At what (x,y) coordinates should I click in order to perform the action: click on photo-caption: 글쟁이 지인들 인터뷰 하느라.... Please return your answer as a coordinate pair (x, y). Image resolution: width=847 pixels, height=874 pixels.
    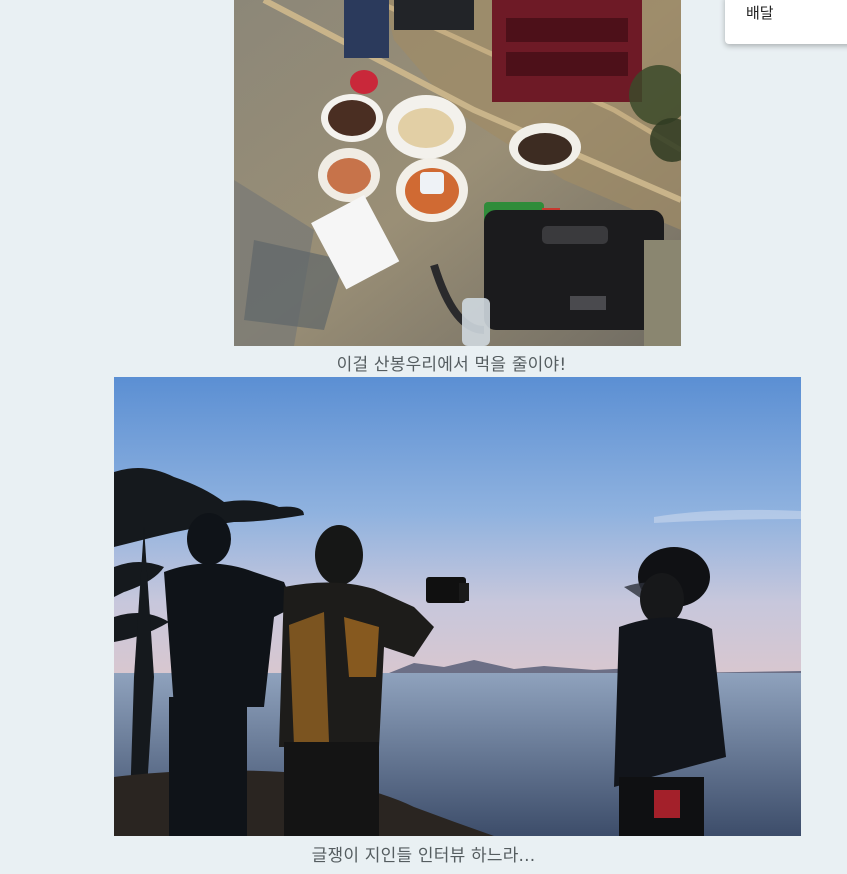
    Looking at the image, I should click on (423, 856).